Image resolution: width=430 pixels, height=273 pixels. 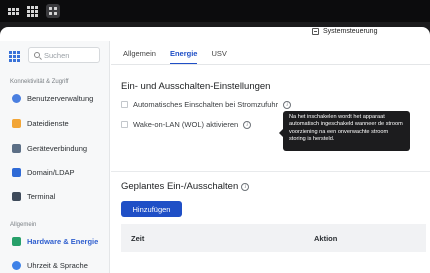 I want to click on domain-icon, so click(x=16, y=172).